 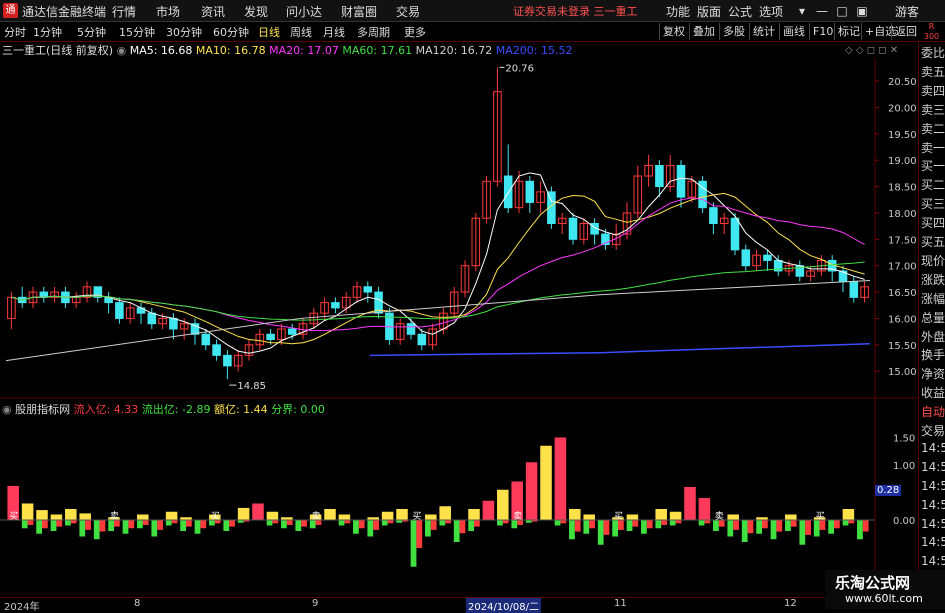 I want to click on tab-5min: 5分钟, so click(x=91, y=32).